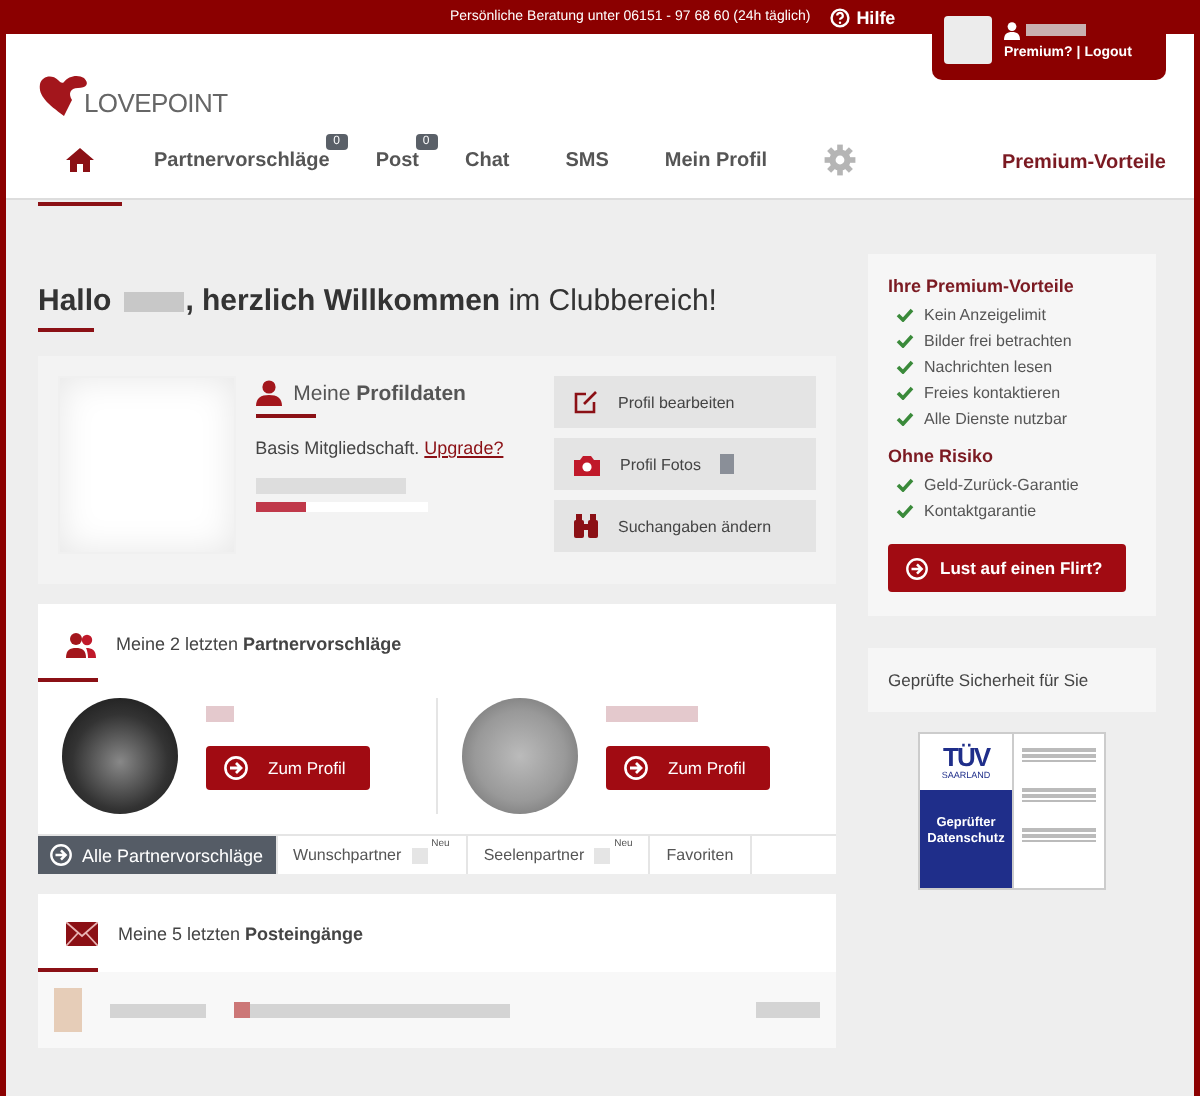  I want to click on profile-action-button: Suchangaben ändern, so click(685, 526).